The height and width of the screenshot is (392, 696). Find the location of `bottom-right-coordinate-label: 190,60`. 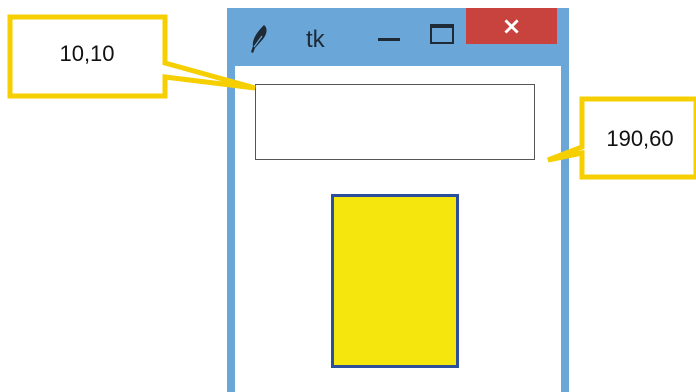

bottom-right-coordinate-label: 190,60 is located at coordinates (640, 138).